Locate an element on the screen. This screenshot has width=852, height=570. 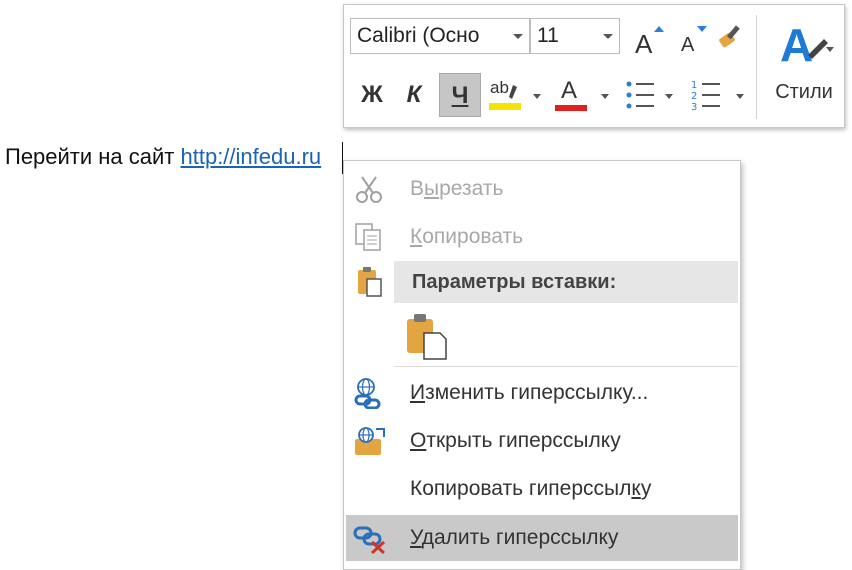
font-size-combo: 11 is located at coordinates (575, 36).